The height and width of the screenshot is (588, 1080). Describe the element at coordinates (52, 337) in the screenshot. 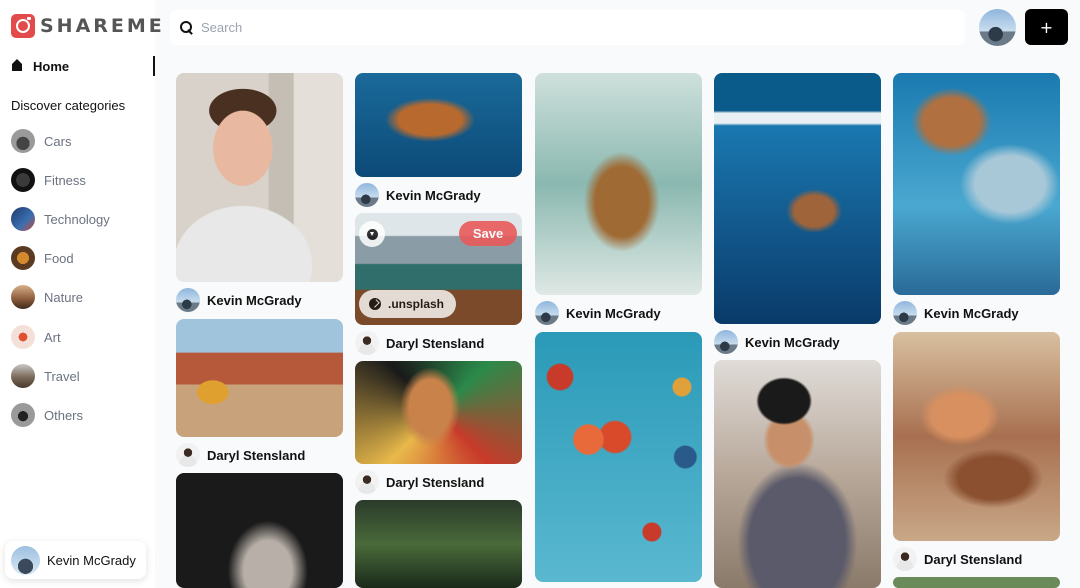

I see `sidebar-item-label: Art` at that location.